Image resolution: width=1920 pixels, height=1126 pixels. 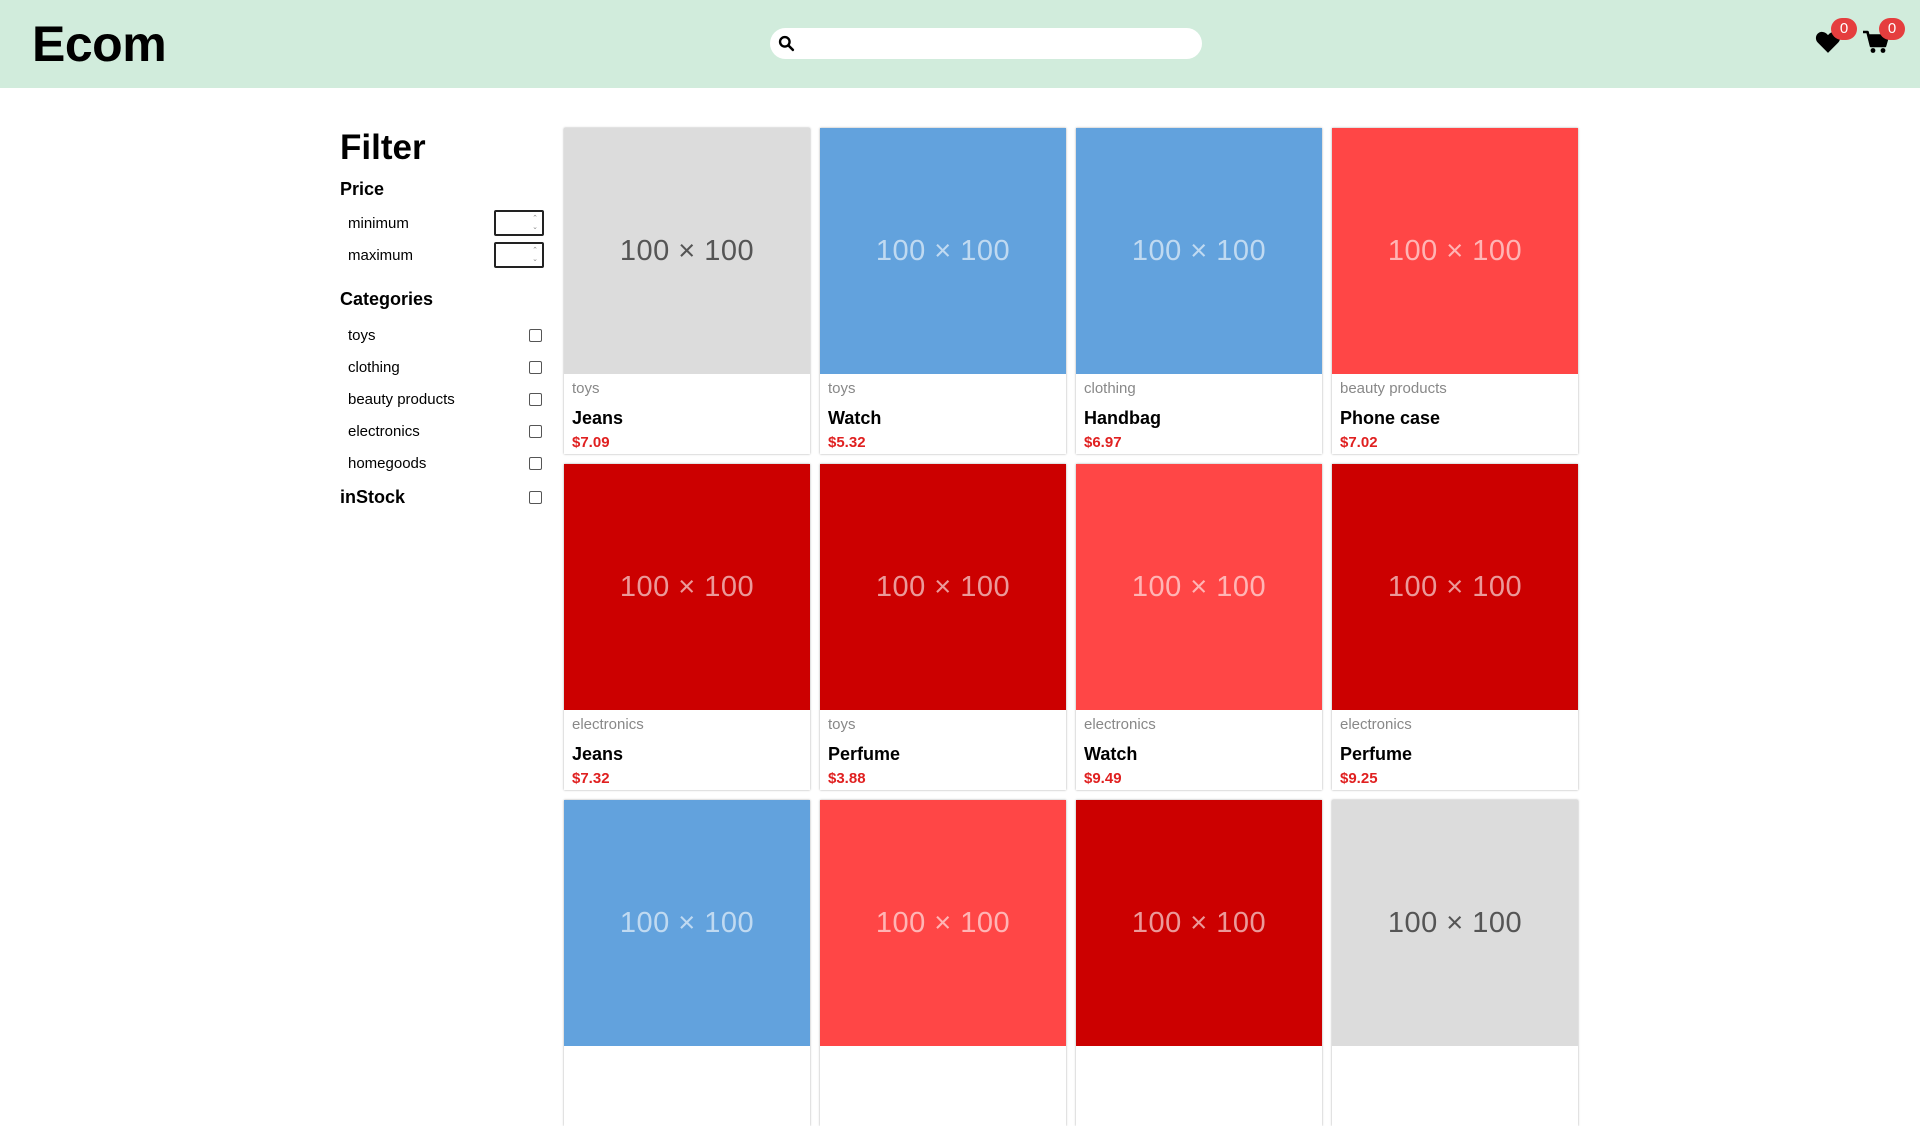 What do you see at coordinates (1103, 778) in the screenshot?
I see `product-price: $9.49` at bounding box center [1103, 778].